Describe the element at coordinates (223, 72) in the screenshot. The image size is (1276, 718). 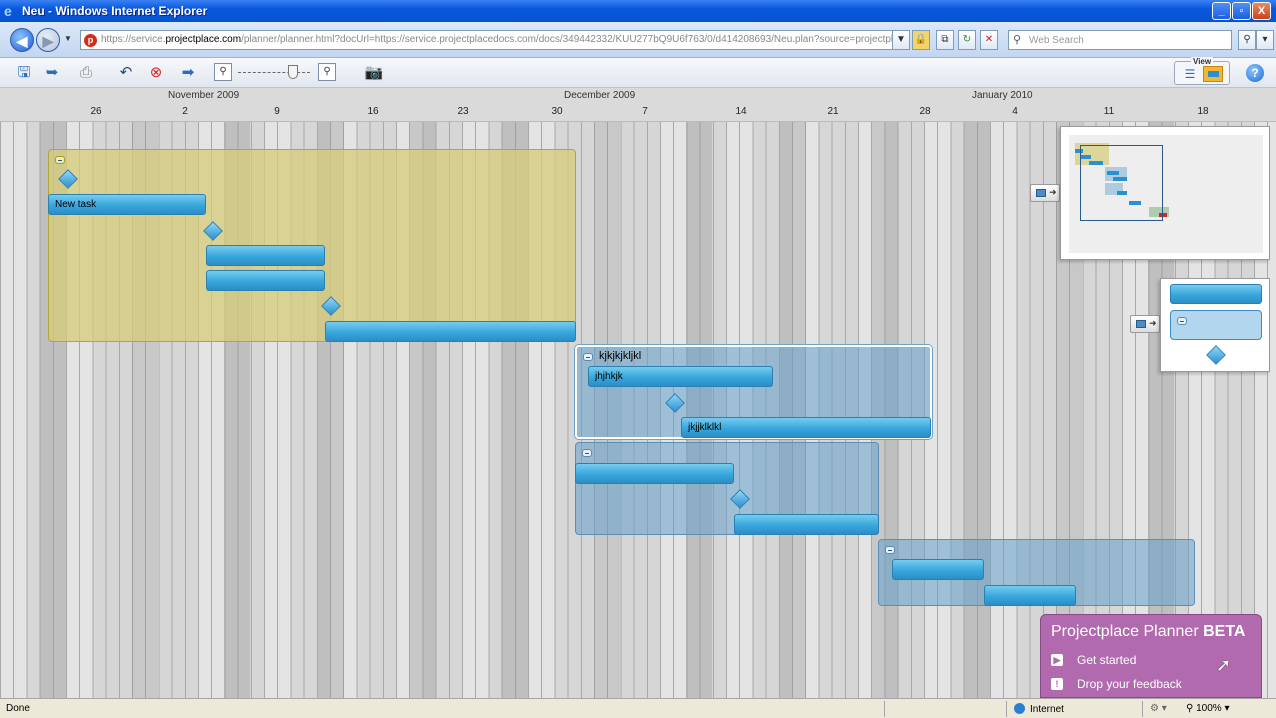
I see `zoom-out-icon: ⚲` at that location.